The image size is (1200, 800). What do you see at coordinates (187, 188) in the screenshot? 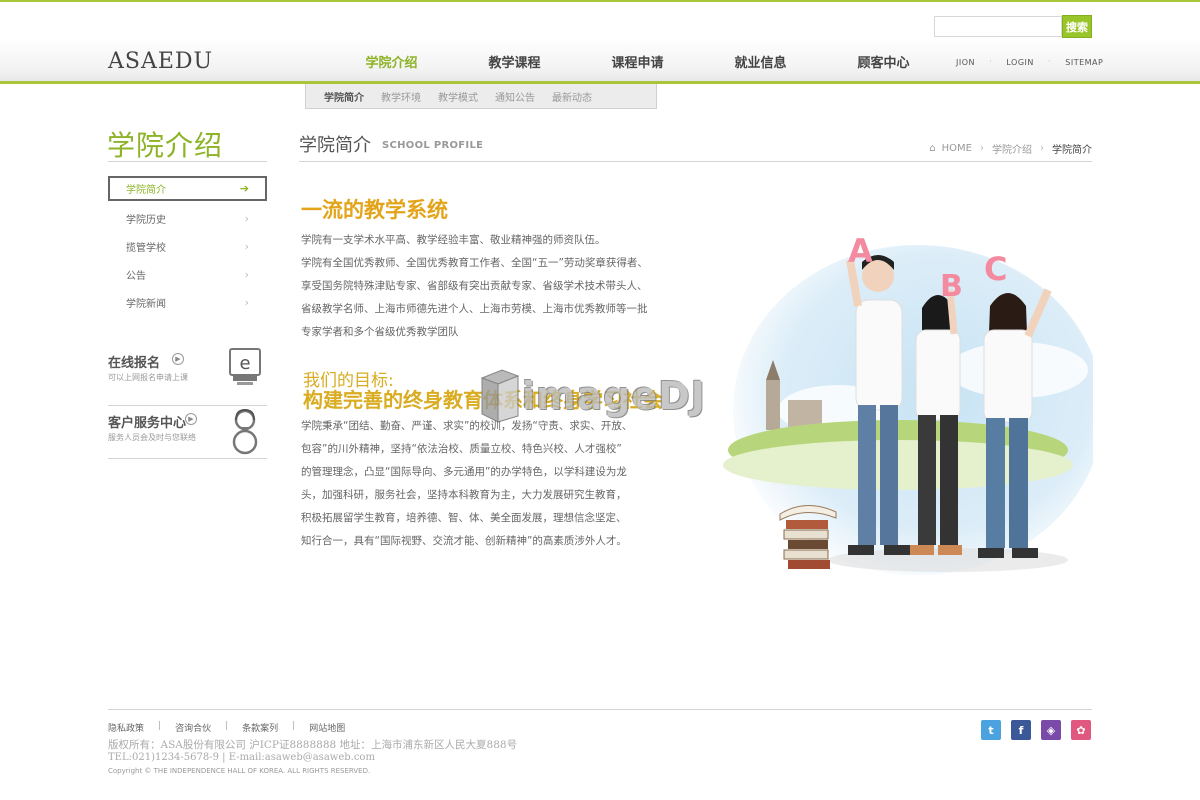
I see `sidebar-item-profile: 学院简介 ➔` at bounding box center [187, 188].